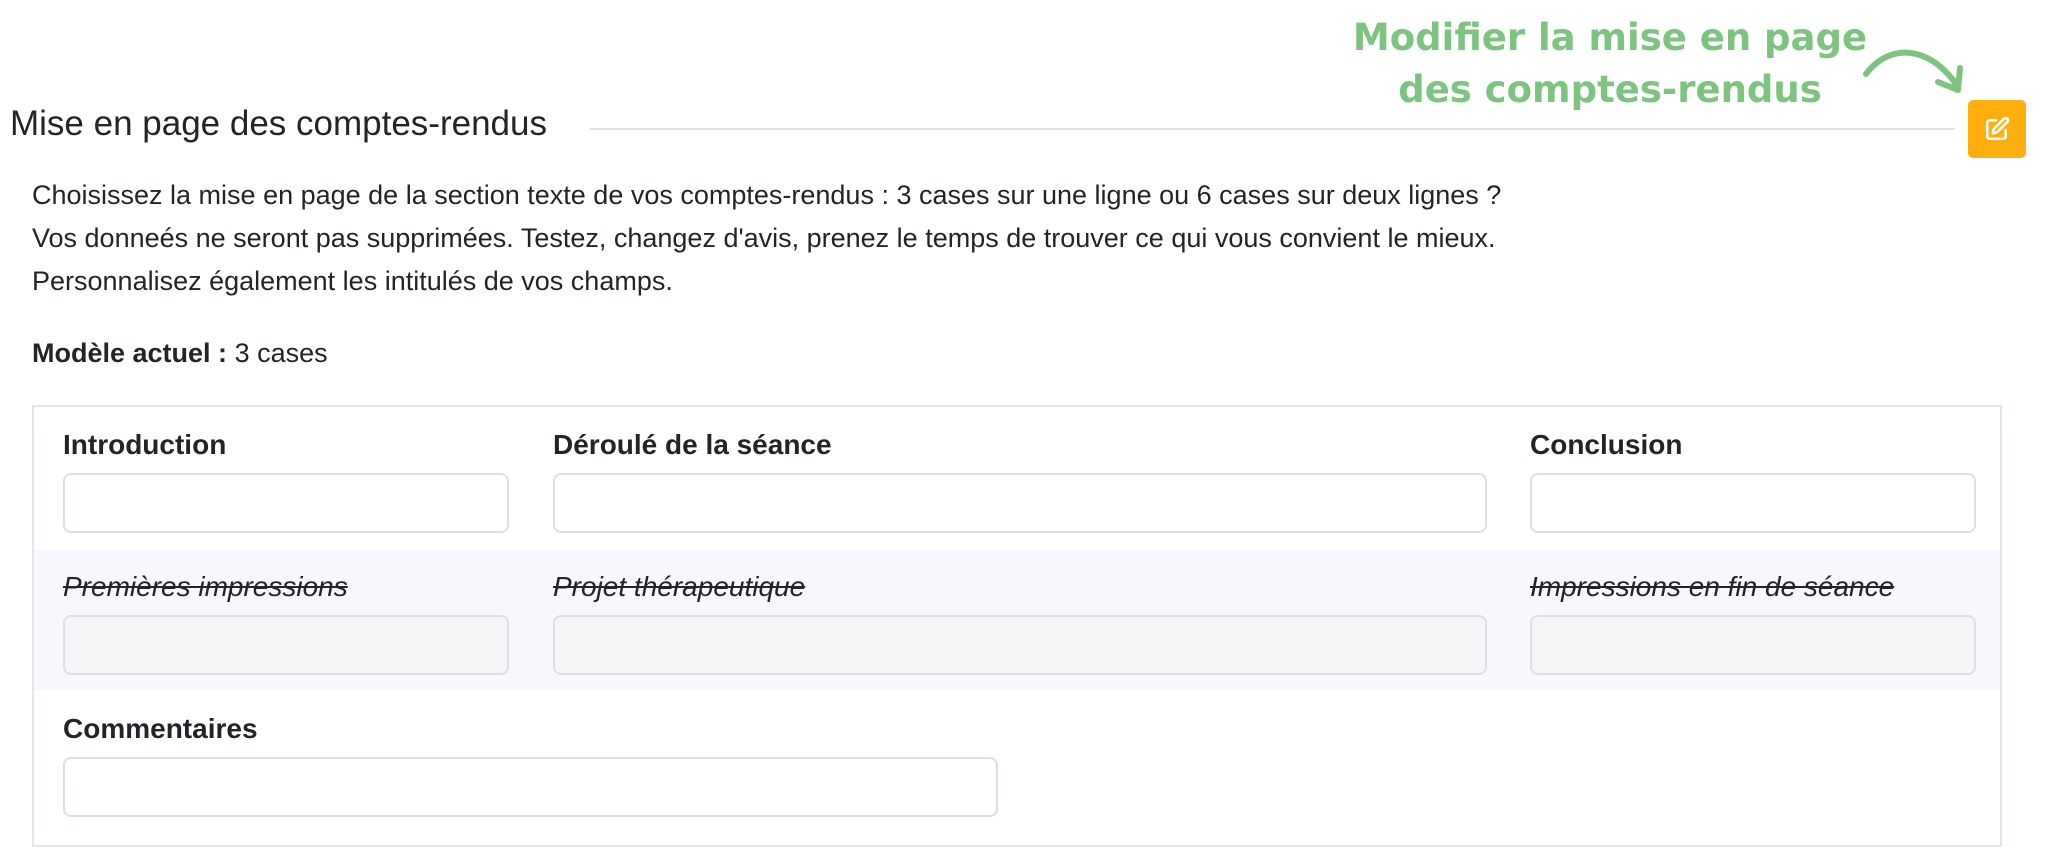 The width and height of the screenshot is (2048, 865). What do you see at coordinates (145, 444) in the screenshot?
I see `field-label-introduction: Introduction` at bounding box center [145, 444].